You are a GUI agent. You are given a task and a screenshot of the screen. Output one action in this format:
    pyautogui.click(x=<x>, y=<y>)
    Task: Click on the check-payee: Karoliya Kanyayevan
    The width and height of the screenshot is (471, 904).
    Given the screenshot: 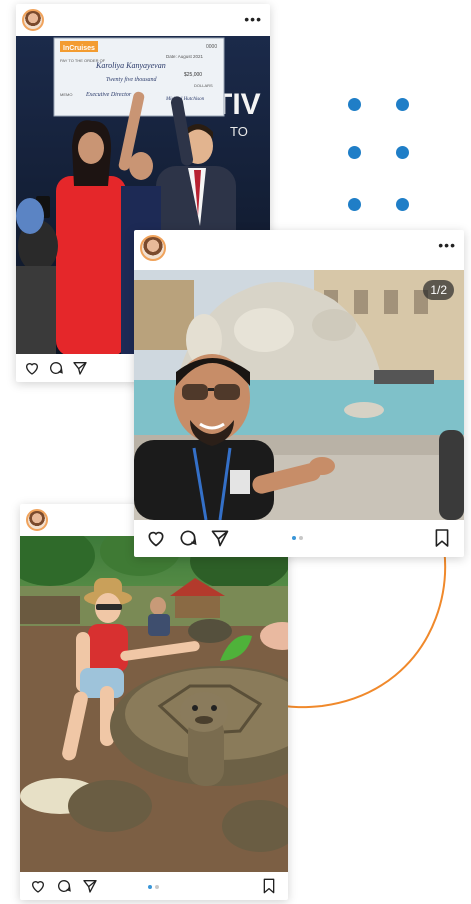 What is the action you would take?
    pyautogui.click(x=130, y=65)
    